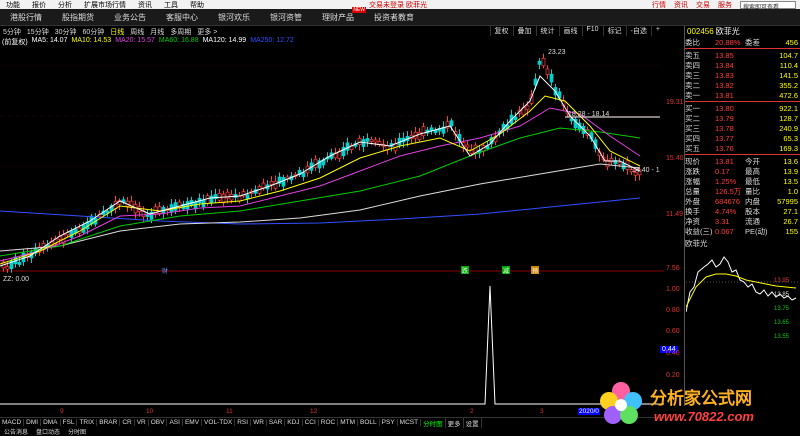  What do you see at coordinates (219, 422) in the screenshot?
I see `indicator-tab: VOL-TDX` at bounding box center [219, 422].